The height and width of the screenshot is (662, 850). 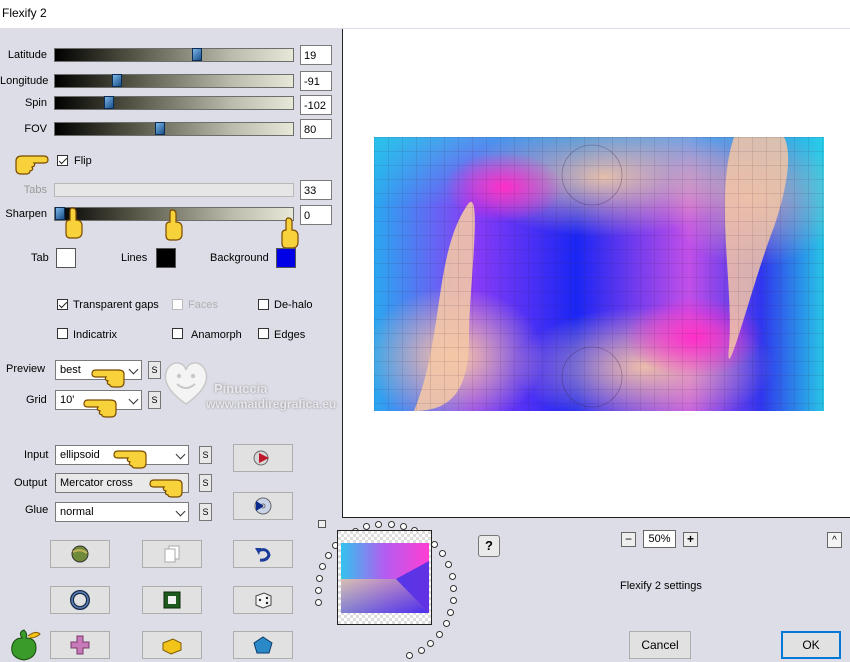 I want to click on transparent-gaps-label: Transparent gaps, so click(x=116, y=305).